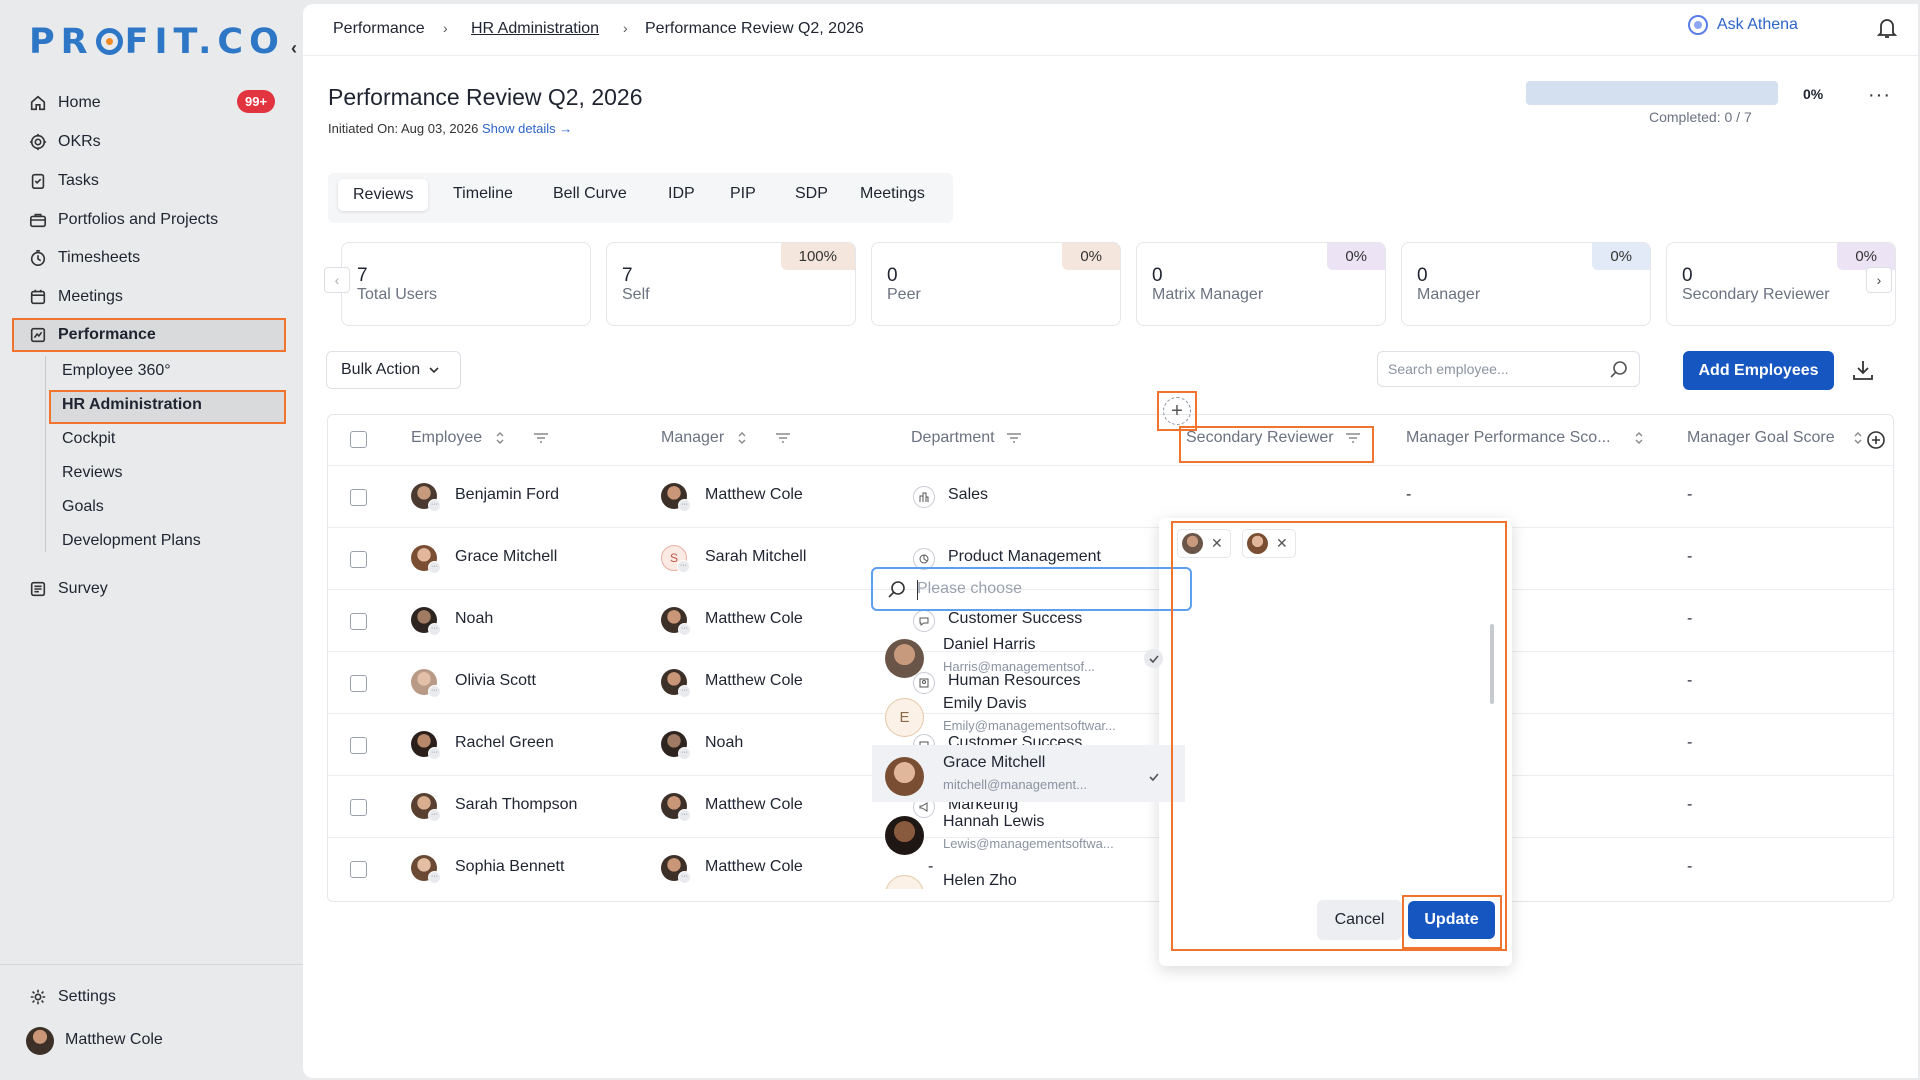 The image size is (1920, 1080). What do you see at coordinates (1359, 920) in the screenshot?
I see `cancel-button: Cancel` at bounding box center [1359, 920].